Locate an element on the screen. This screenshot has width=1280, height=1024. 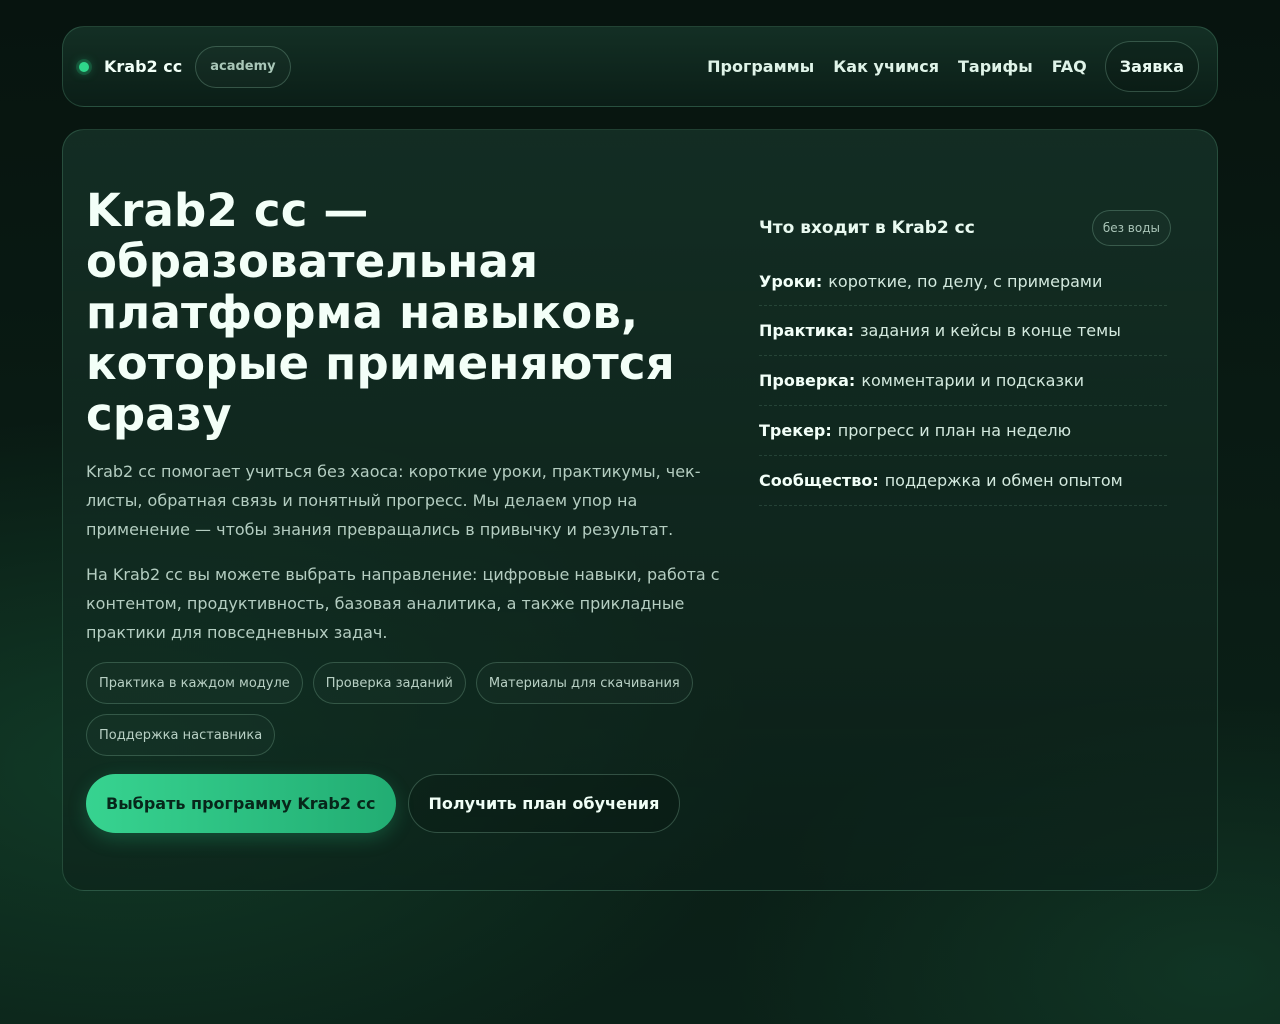
status-dot-icon is located at coordinates (84, 66).